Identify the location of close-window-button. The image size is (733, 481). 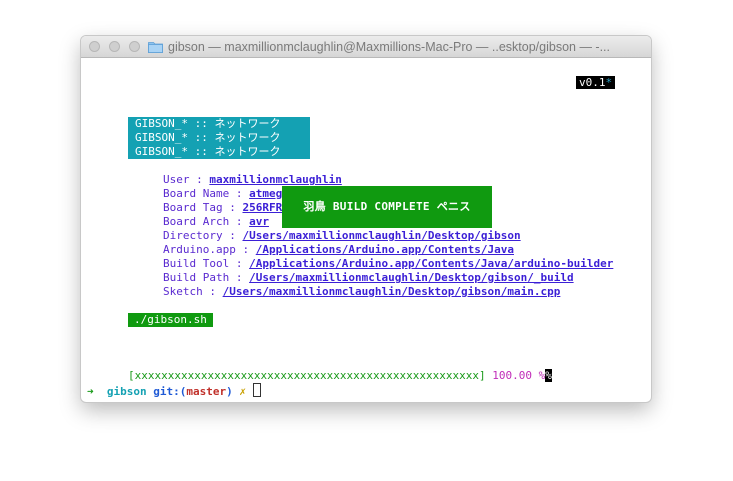
(94, 46).